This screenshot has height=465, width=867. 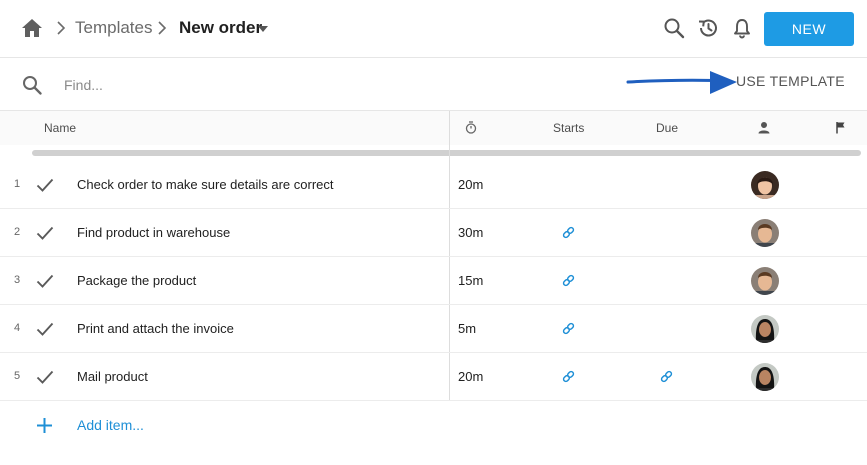 What do you see at coordinates (433, 29) in the screenshot?
I see `top-bar: Templates New order NEW` at bounding box center [433, 29].